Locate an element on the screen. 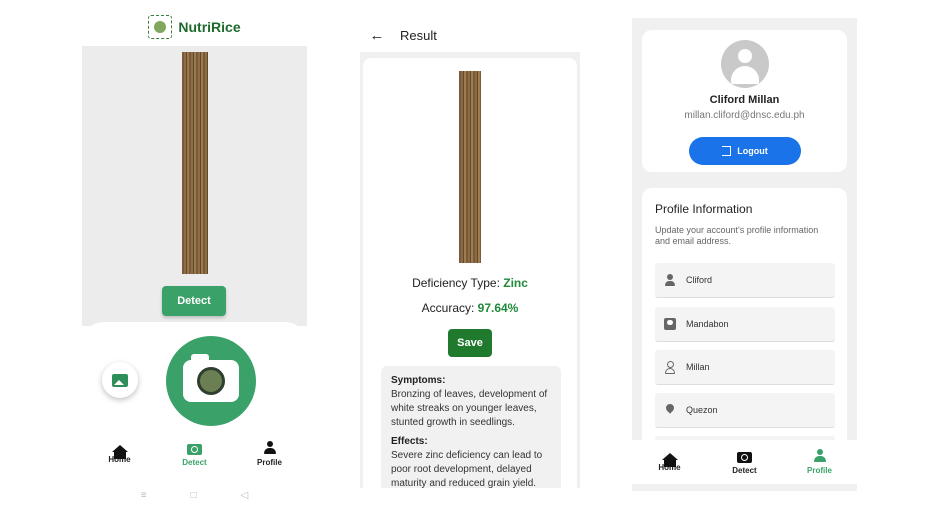 This screenshot has width=929, height=523. back-arrow-icon: ← is located at coordinates (377, 35).